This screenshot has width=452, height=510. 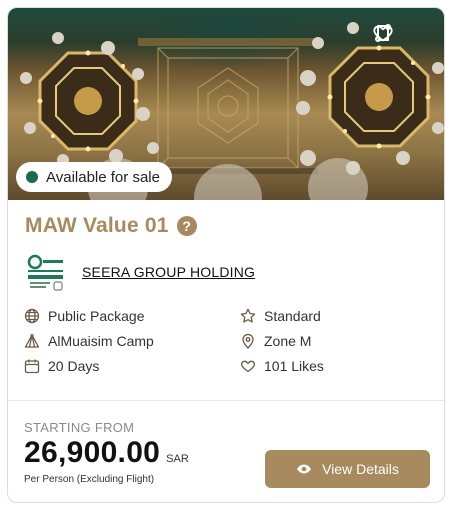 I want to click on organizer-name-link: SEERA GROUP HOLDING, so click(x=168, y=272).